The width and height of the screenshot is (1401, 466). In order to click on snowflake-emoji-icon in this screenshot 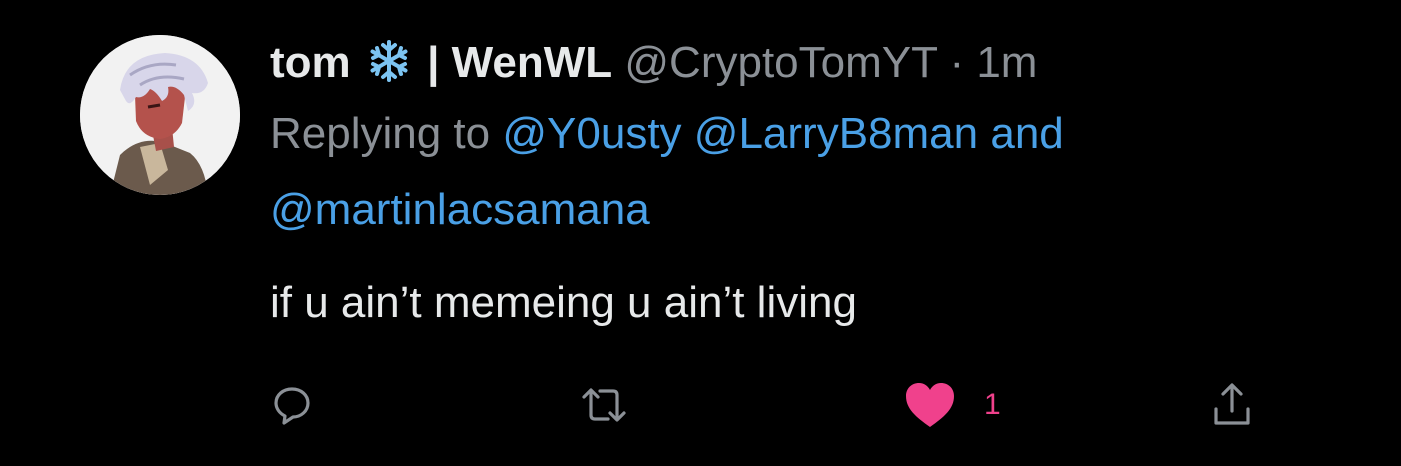, I will do `click(389, 61)`.